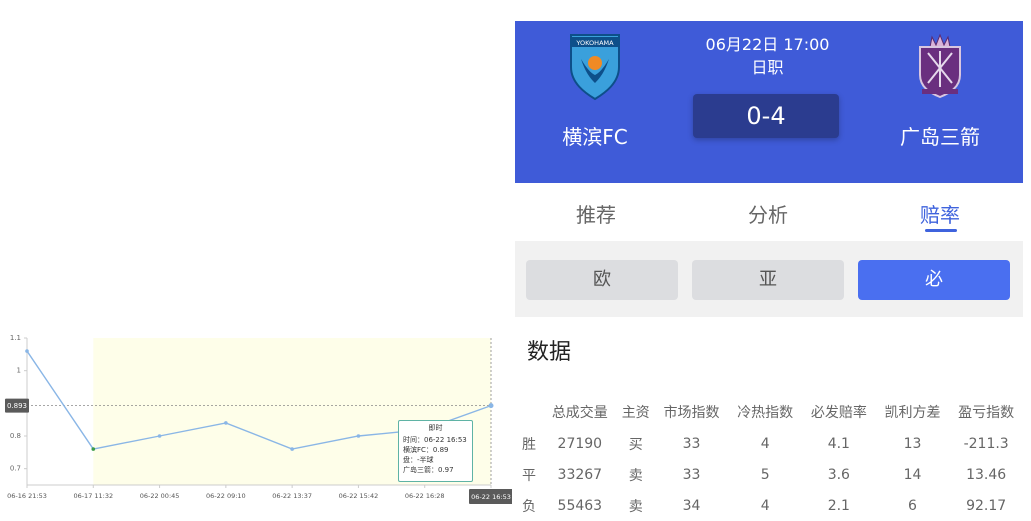 The height and width of the screenshot is (521, 1031). What do you see at coordinates (940, 137) in the screenshot?
I see `away-team-name: 广岛三箭` at bounding box center [940, 137].